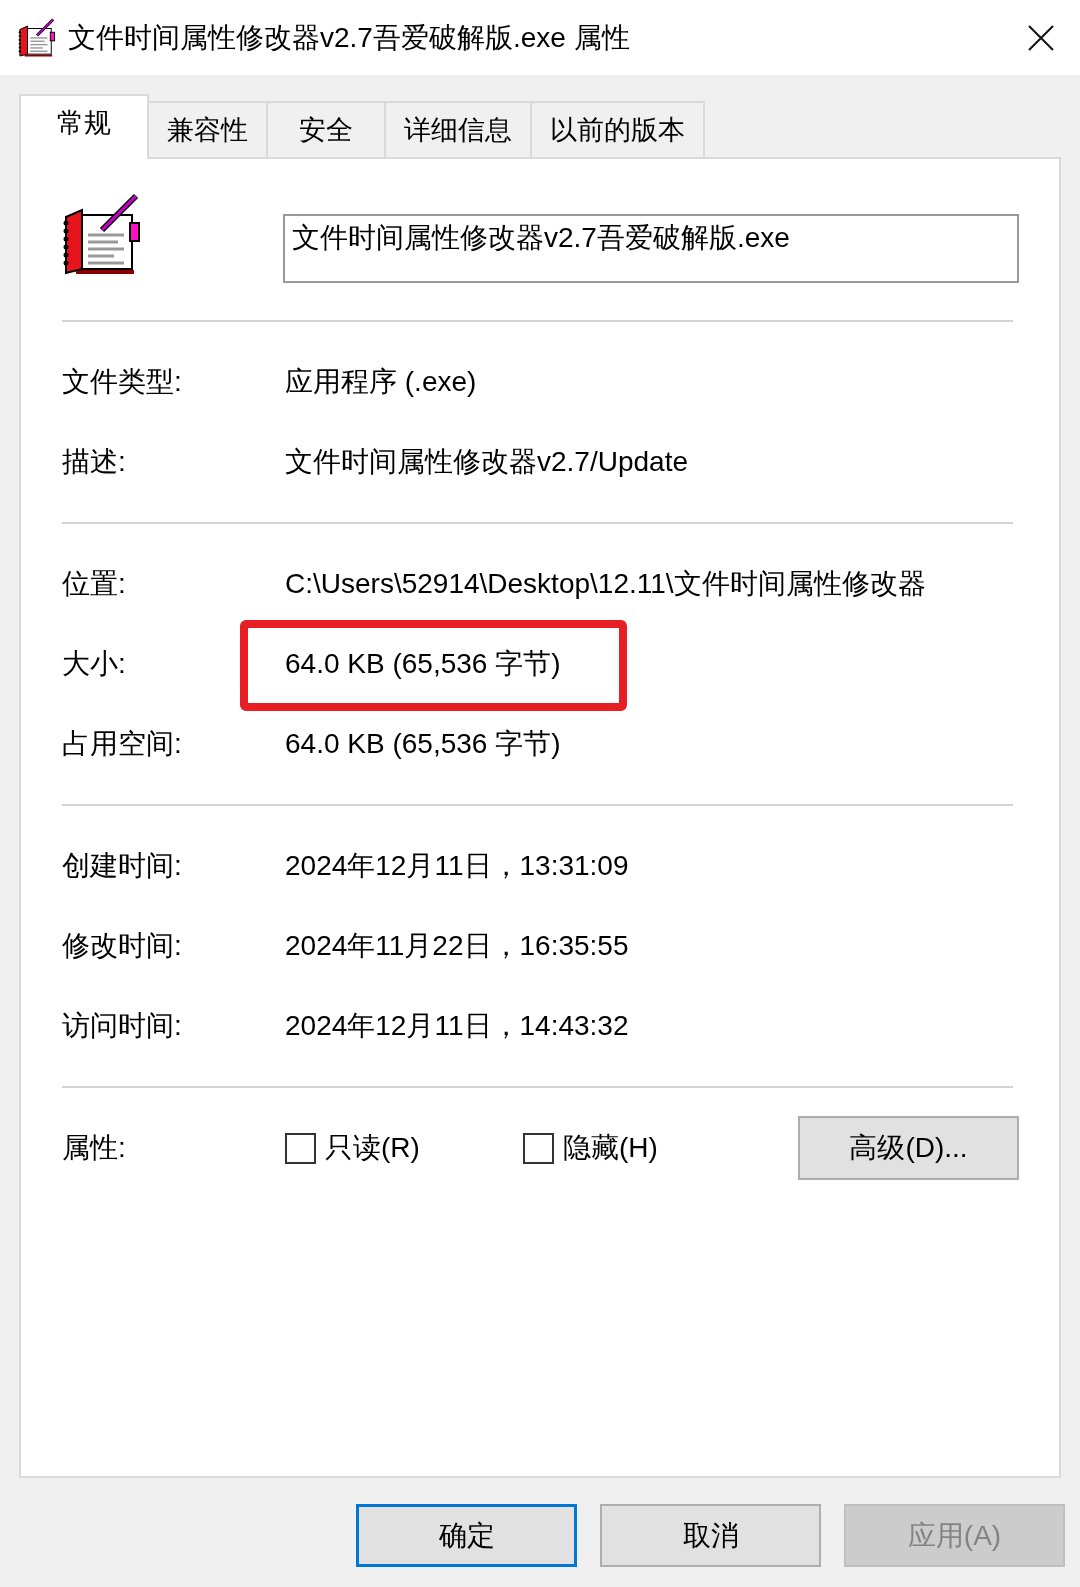 The image size is (1080, 1587). Describe the element at coordinates (610, 1148) in the screenshot. I see `checkbox-label: 隐藏(H)` at that location.